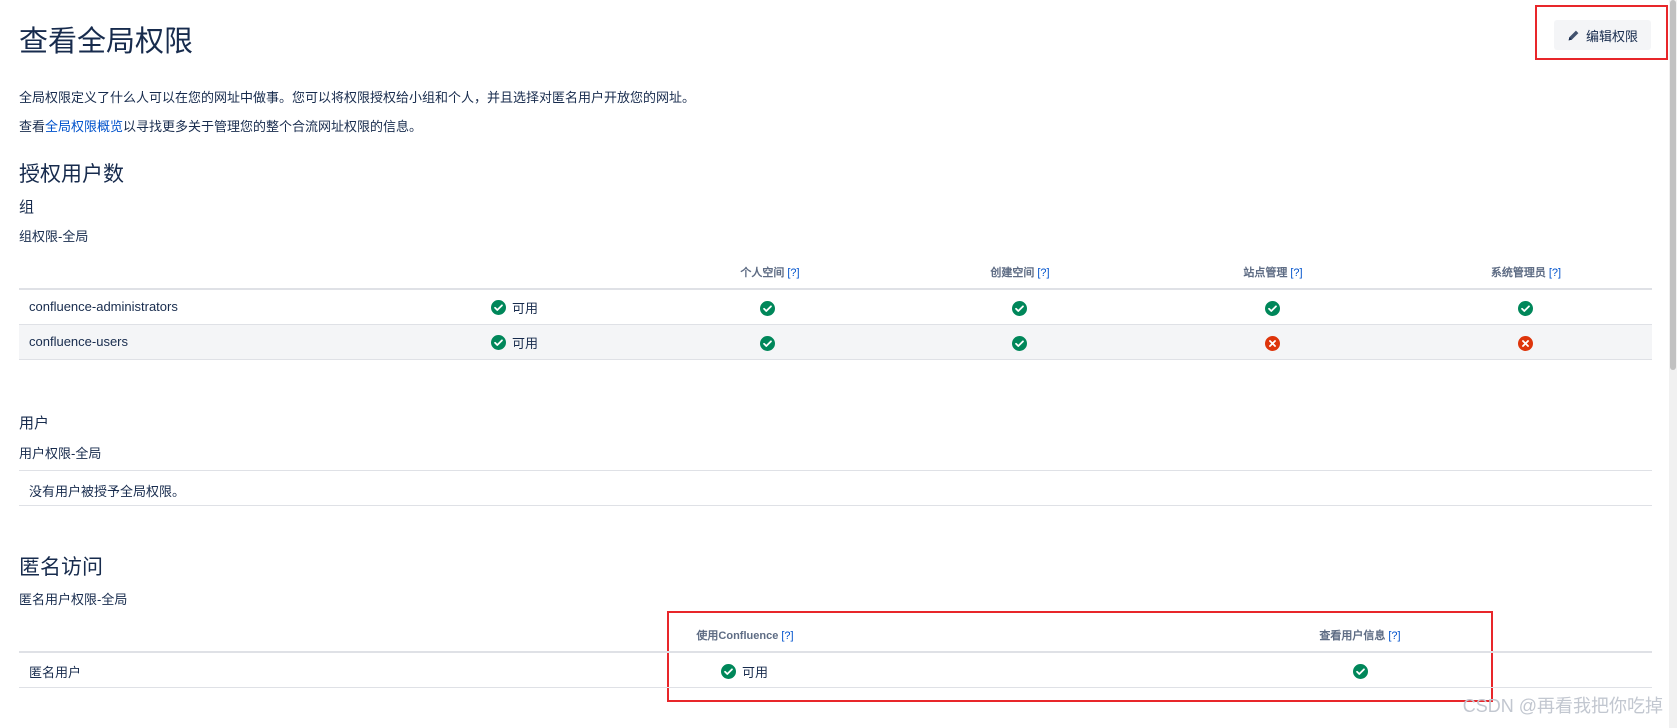 This screenshot has width=1677, height=728. I want to click on col-system-admin: 系统管理员 [?], so click(1526, 273).